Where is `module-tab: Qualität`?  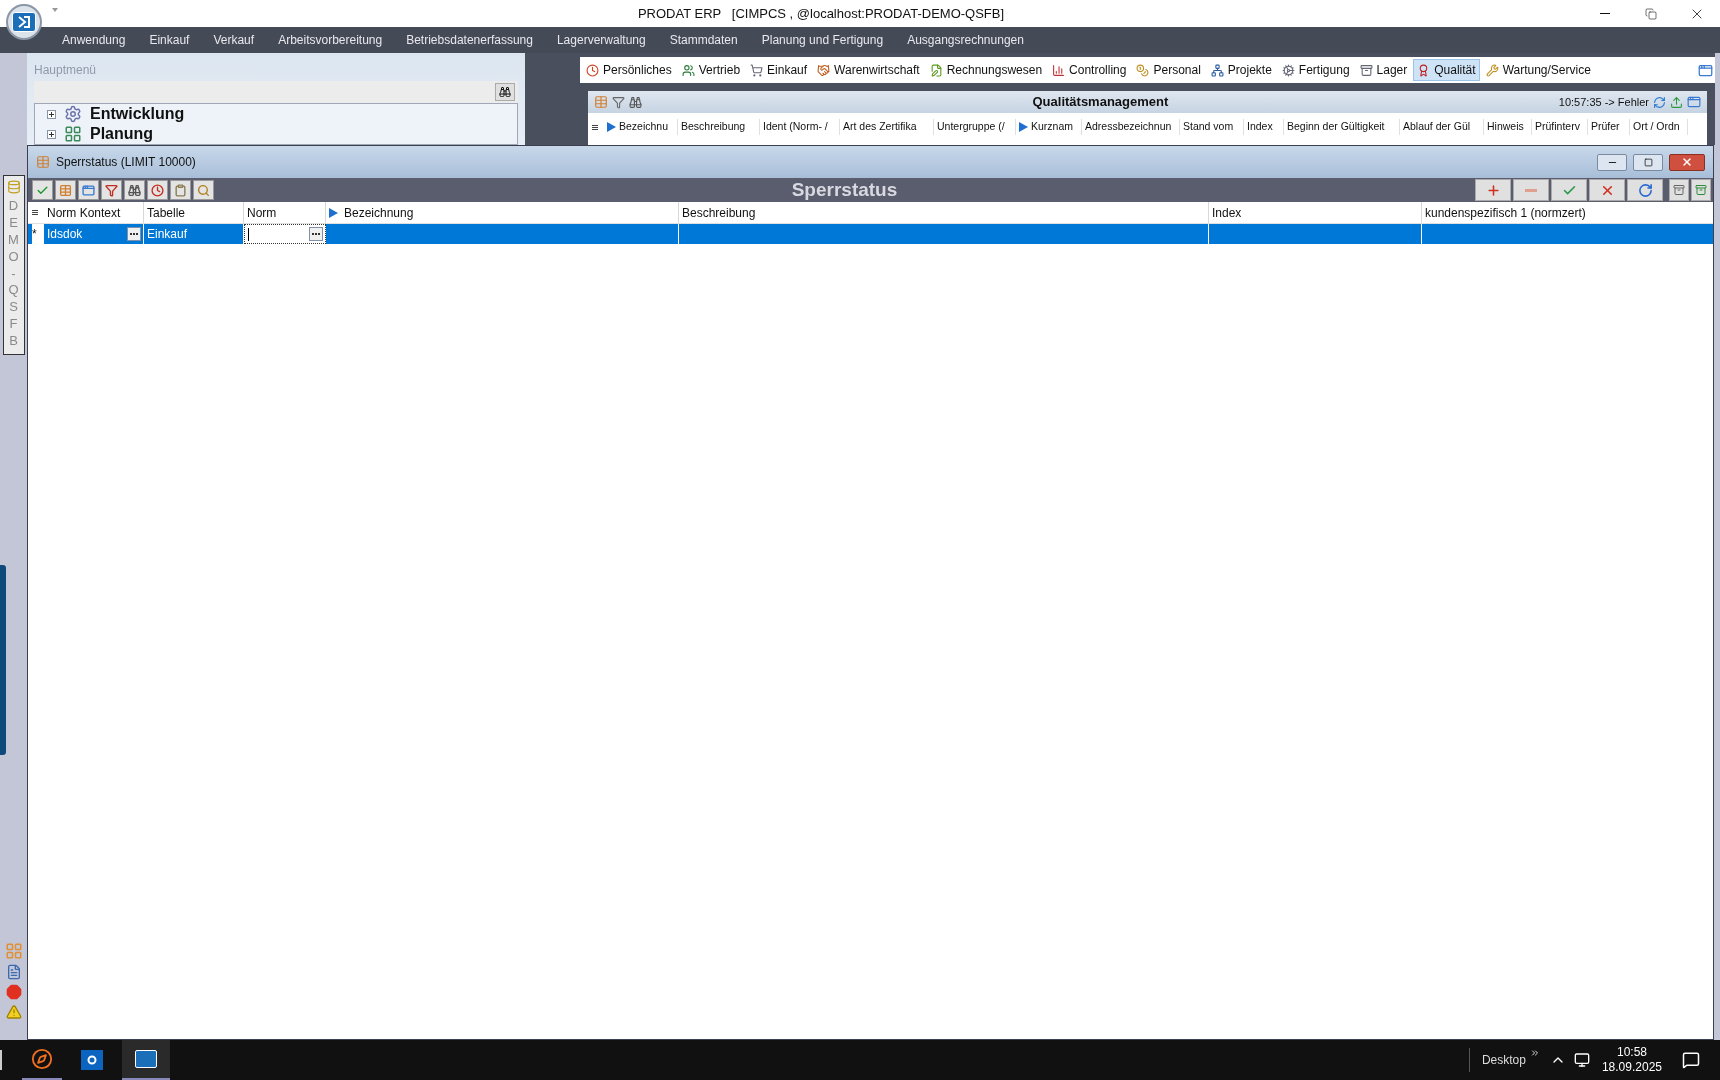
module-tab: Qualität is located at coordinates (1446, 70).